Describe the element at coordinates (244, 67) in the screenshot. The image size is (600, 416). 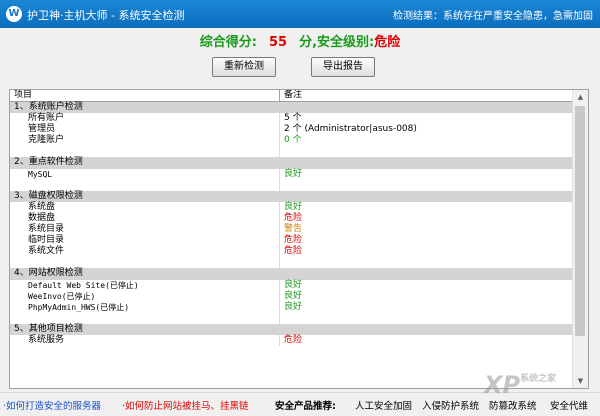
I see `recheck-button: 重新检测` at that location.